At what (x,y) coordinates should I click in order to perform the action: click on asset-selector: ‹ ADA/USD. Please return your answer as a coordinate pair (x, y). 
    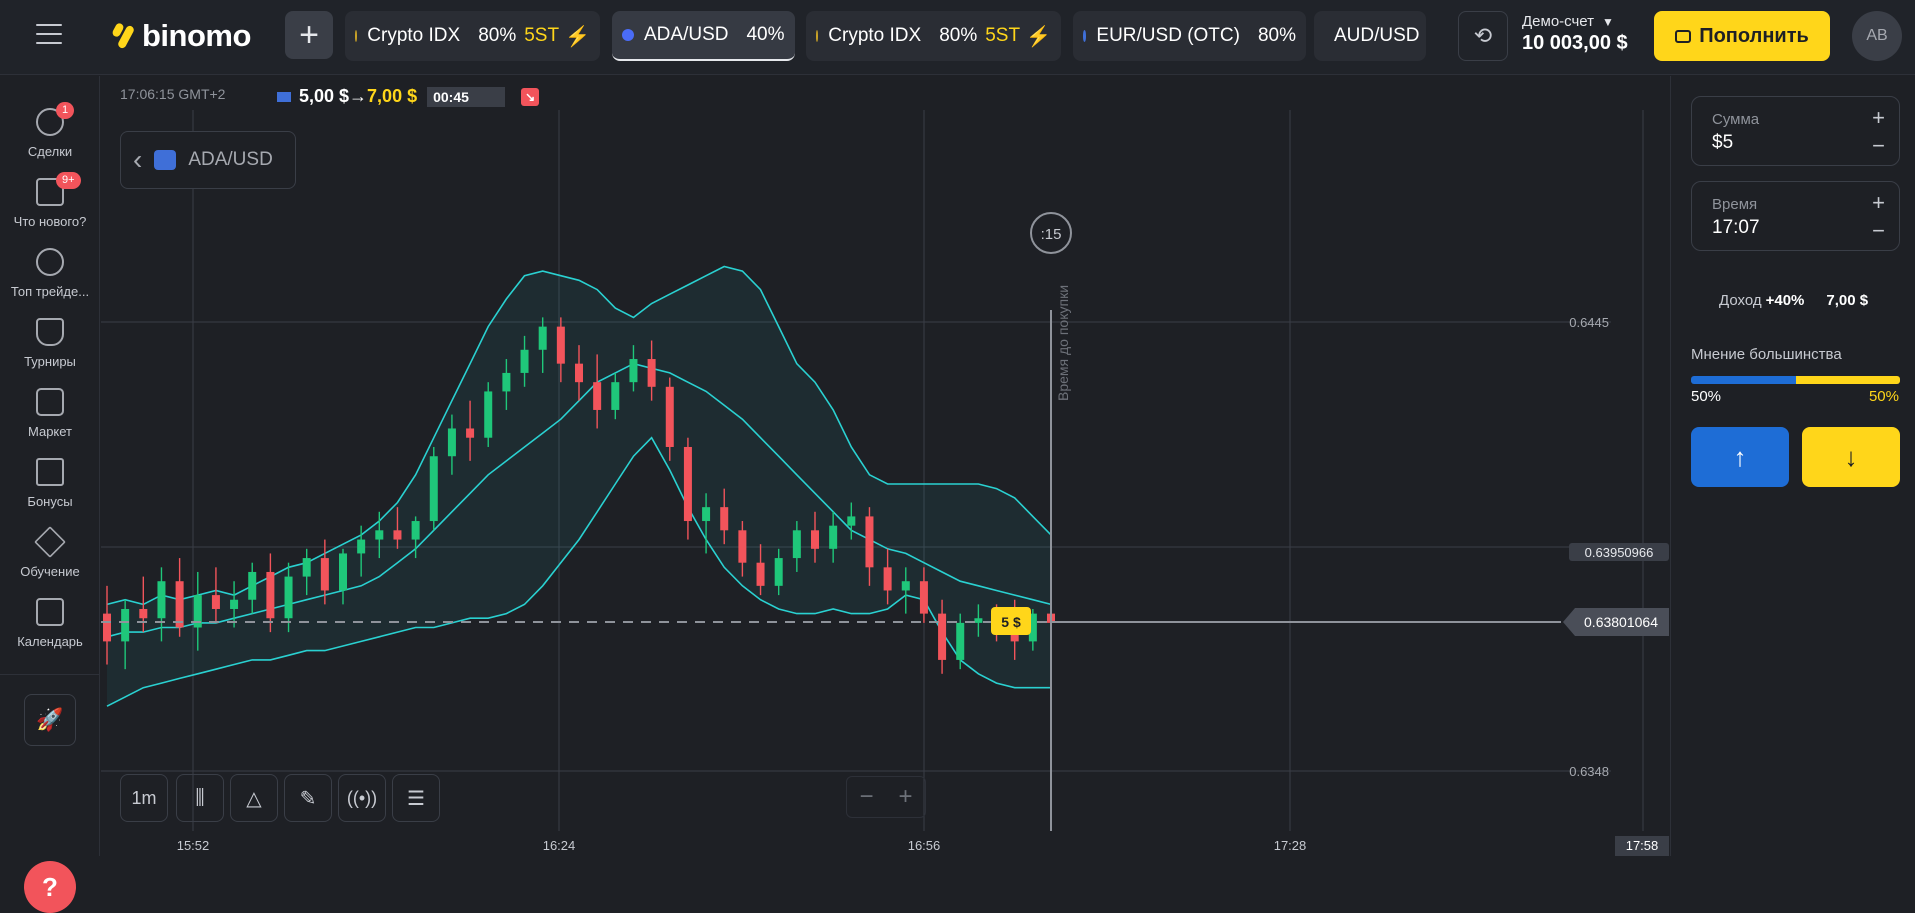
    Looking at the image, I should click on (208, 160).